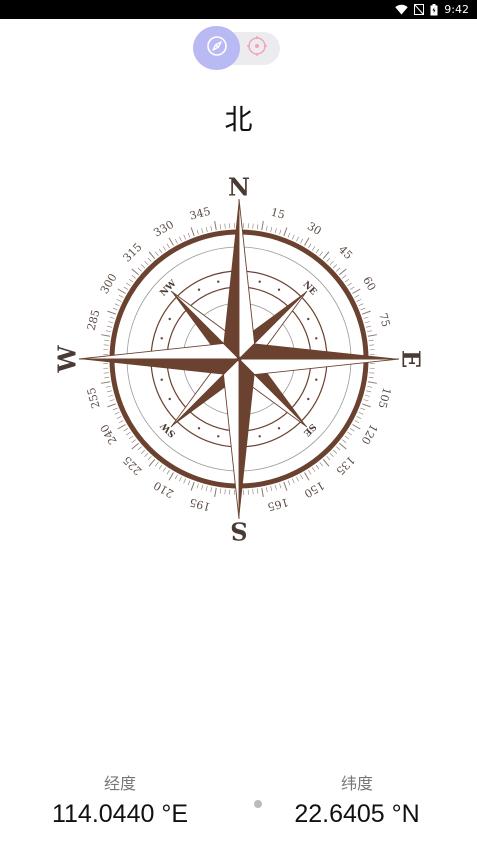 This screenshot has width=477, height=848. I want to click on compass-mode-button, so click(216, 48).